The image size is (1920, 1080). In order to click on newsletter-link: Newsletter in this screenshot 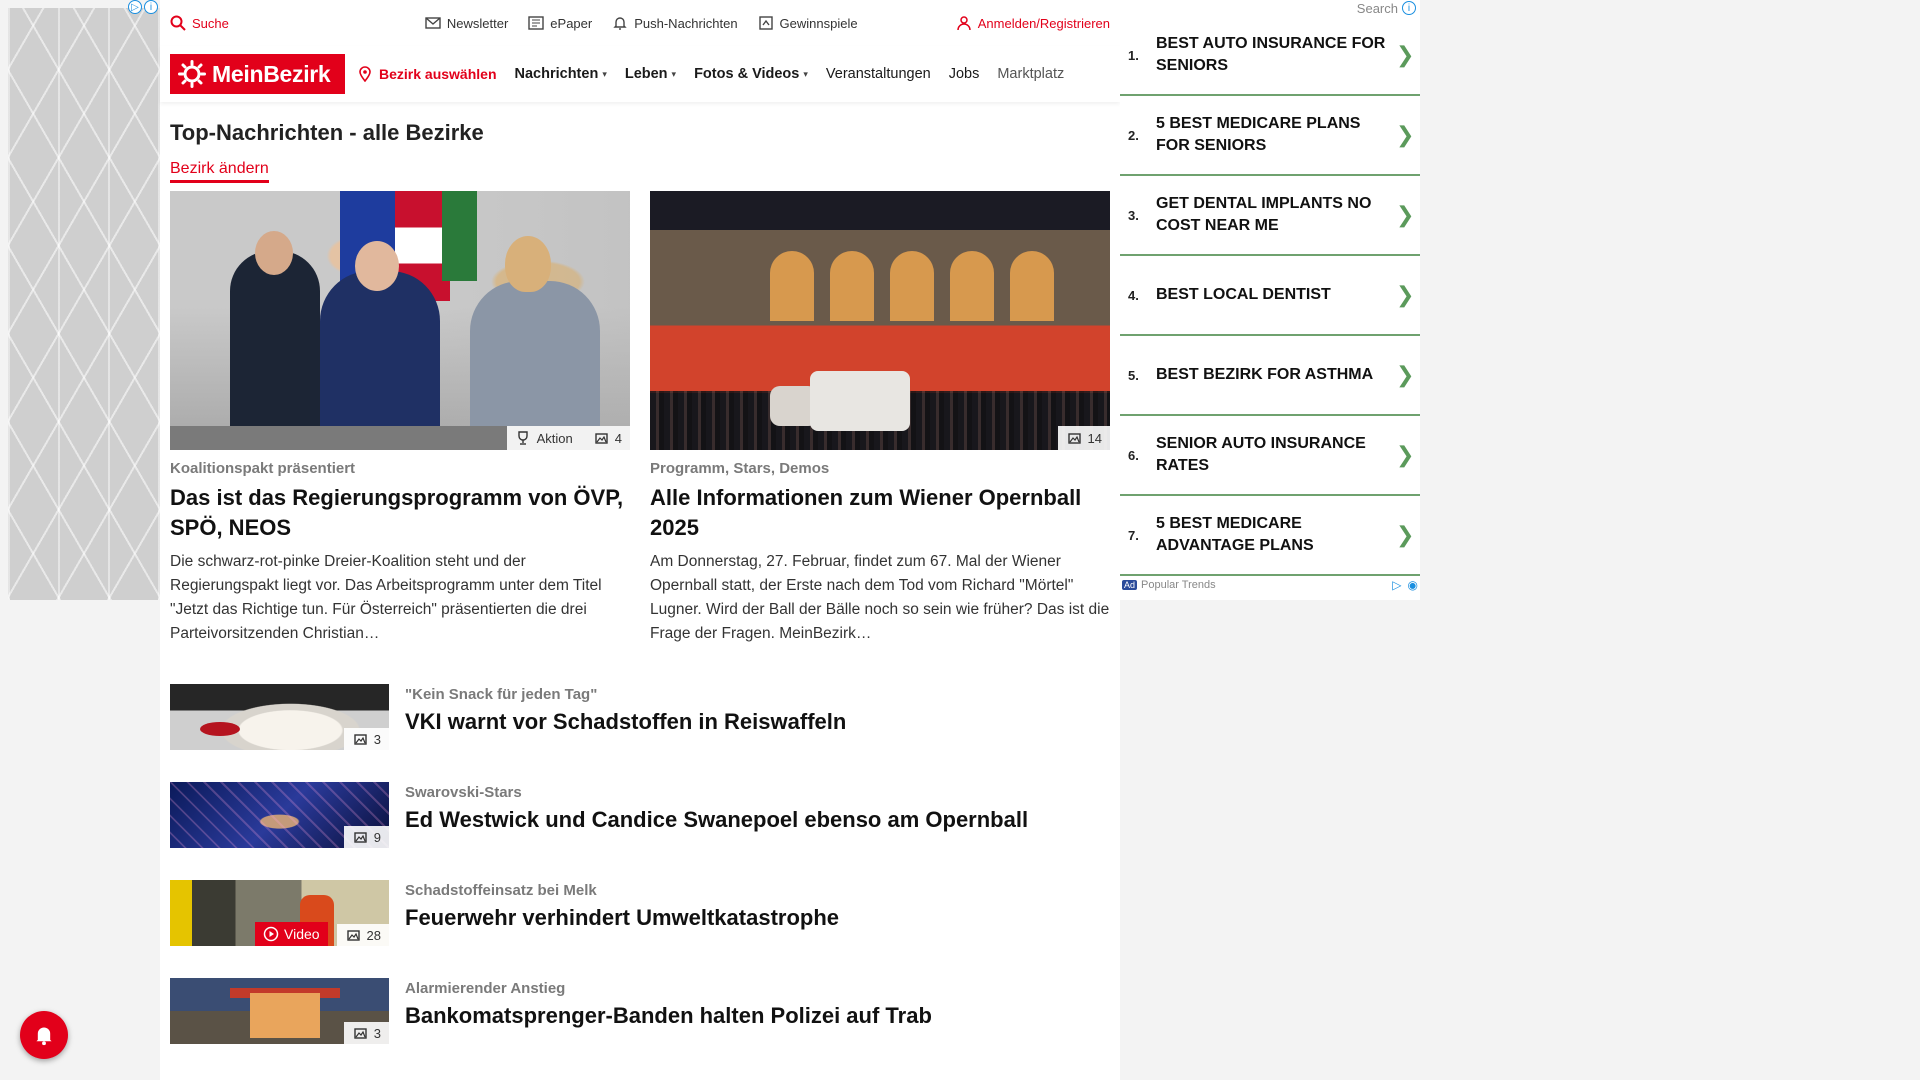, I will do `click(466, 23)`.